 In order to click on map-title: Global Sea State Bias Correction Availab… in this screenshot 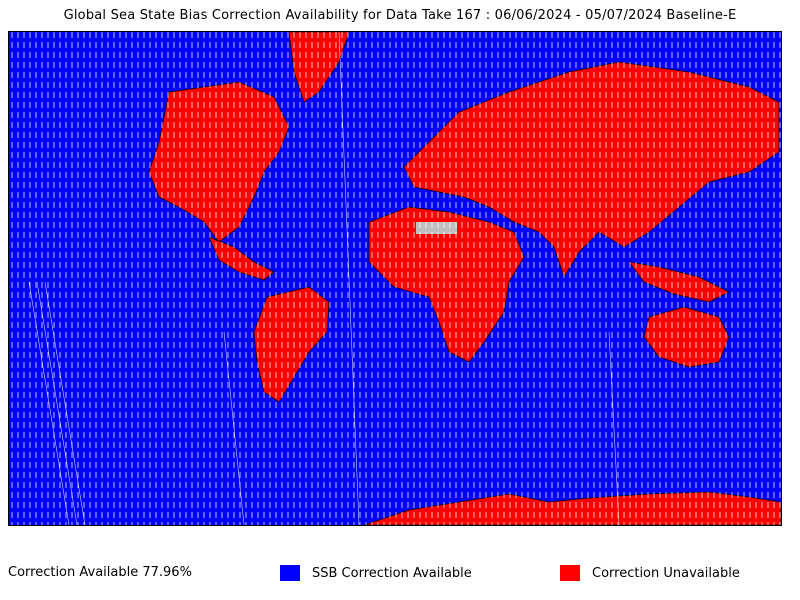, I will do `click(400, 15)`.